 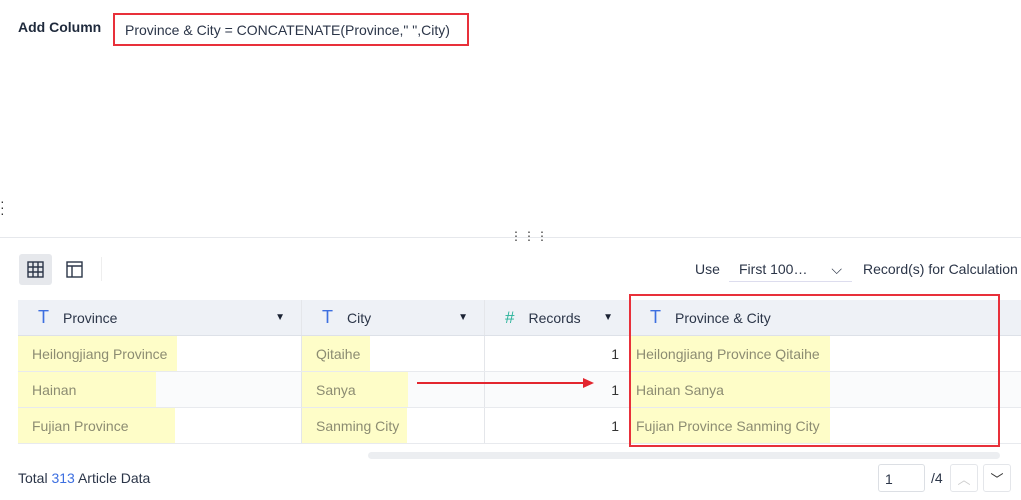 I want to click on layout-icon, so click(x=74, y=269).